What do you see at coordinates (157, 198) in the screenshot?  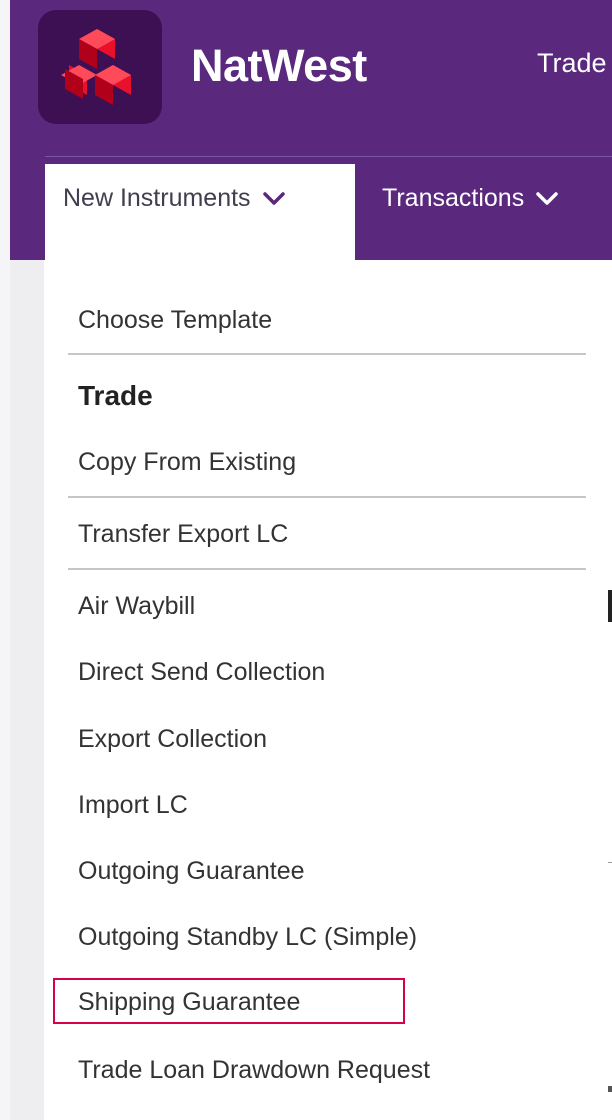 I see `tab-new-instruments-label: New Instruments` at bounding box center [157, 198].